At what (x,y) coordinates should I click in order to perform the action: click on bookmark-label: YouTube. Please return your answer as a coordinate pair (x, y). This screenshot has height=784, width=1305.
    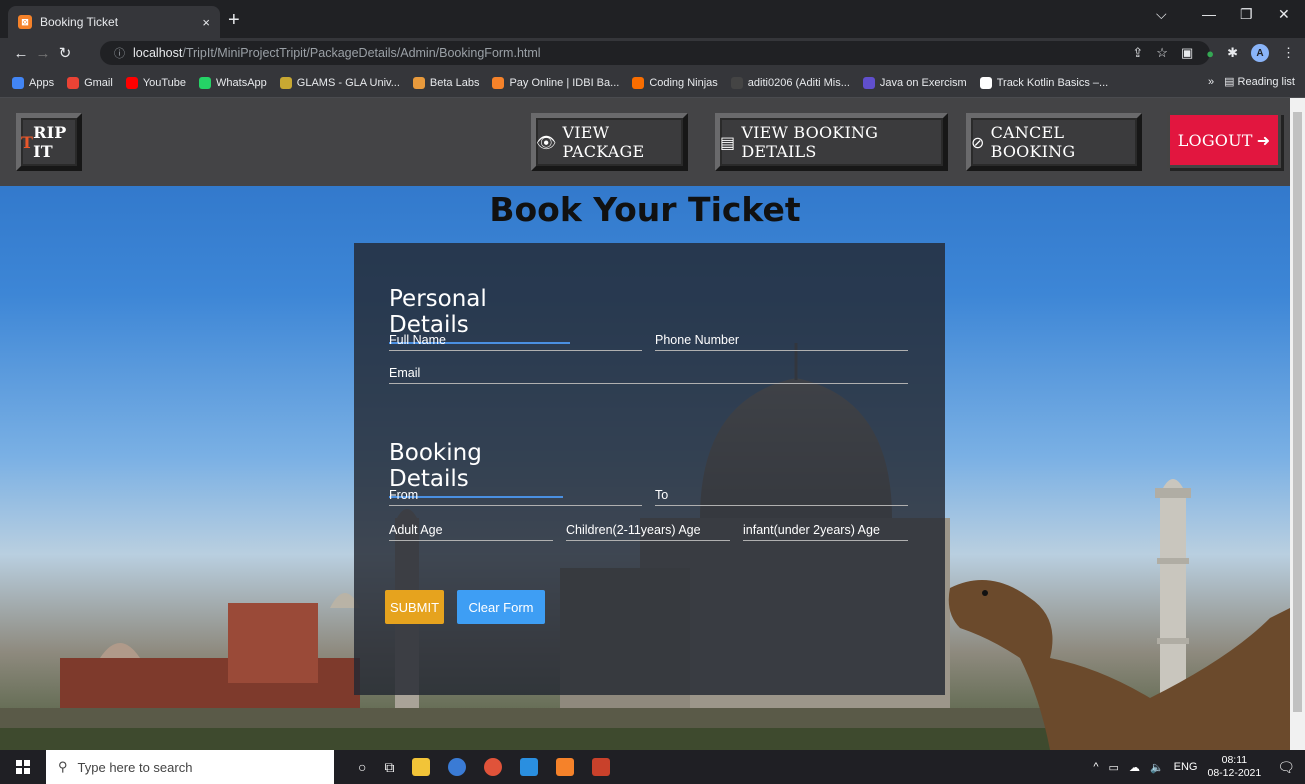
    Looking at the image, I should click on (164, 82).